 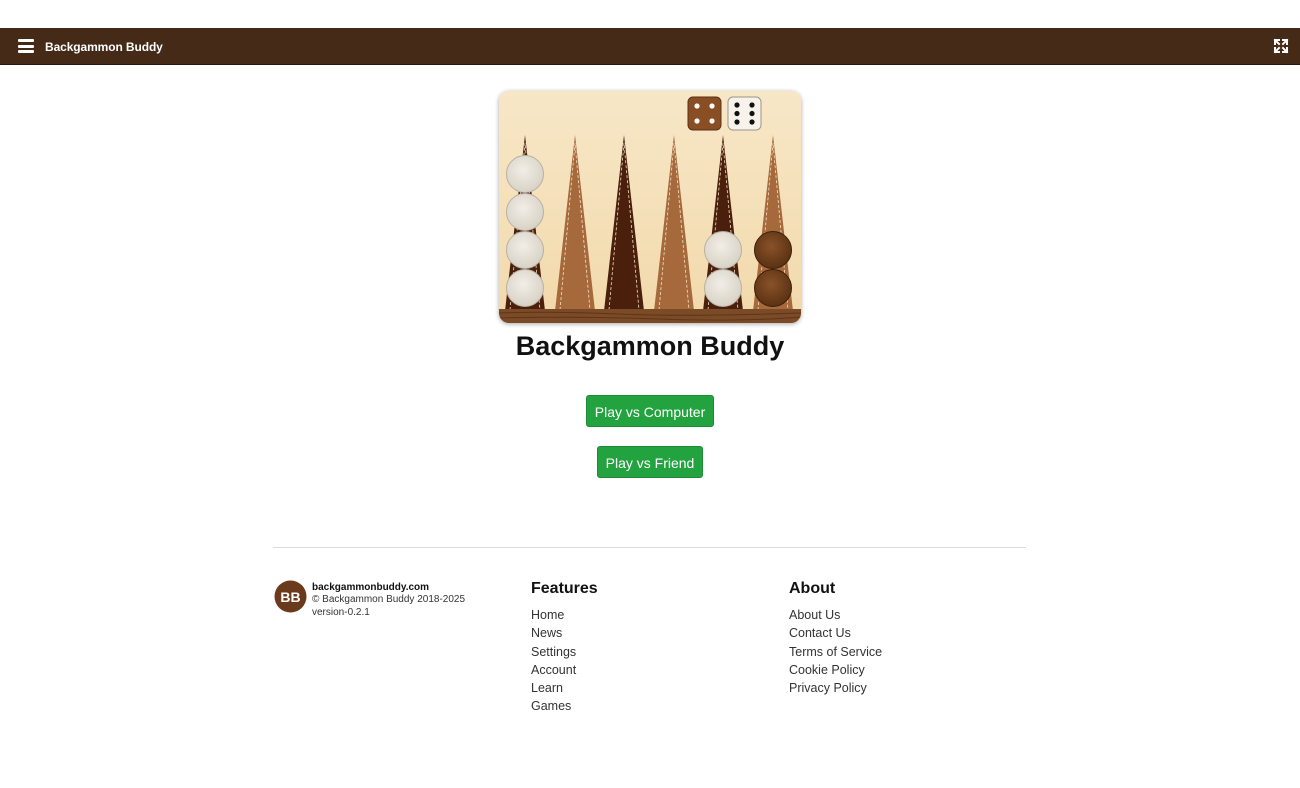 I want to click on die-four, so click(x=704, y=113).